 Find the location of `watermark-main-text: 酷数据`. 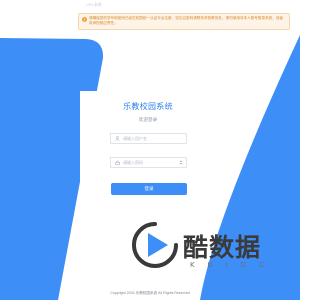

watermark-main-text: 酷数据 is located at coordinates (222, 247).